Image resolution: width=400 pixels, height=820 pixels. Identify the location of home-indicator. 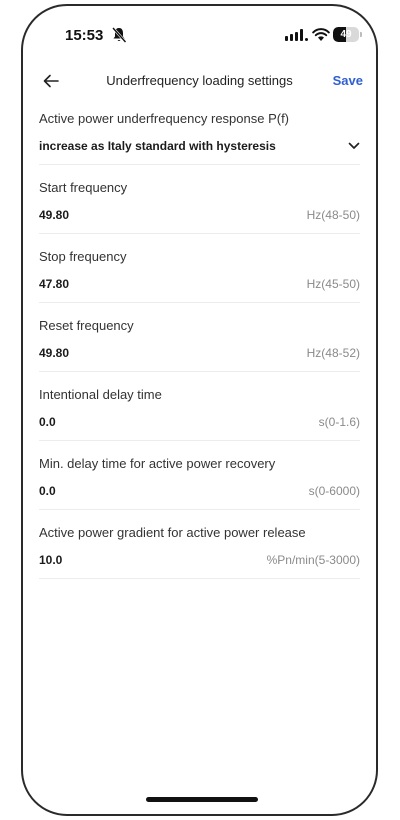
(202, 799).